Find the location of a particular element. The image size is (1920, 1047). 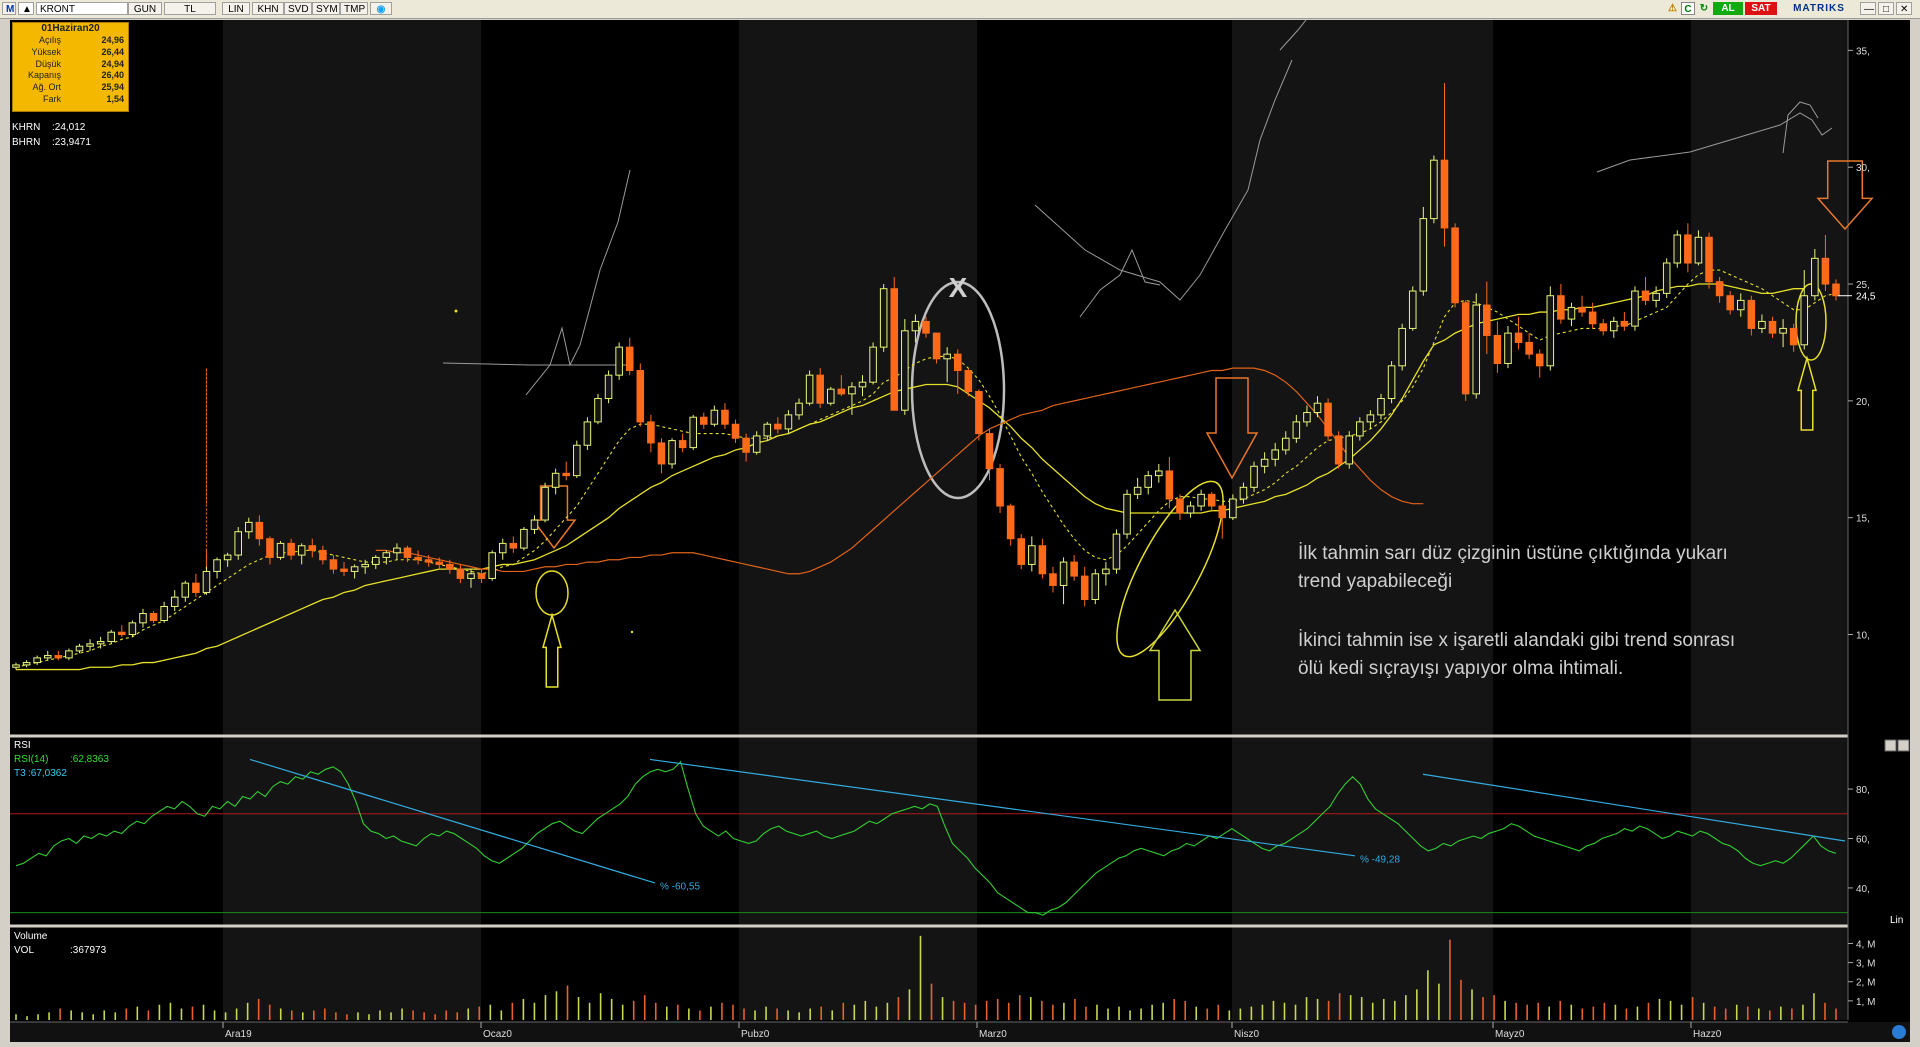

ma-label: BHRN is located at coordinates (26, 142).